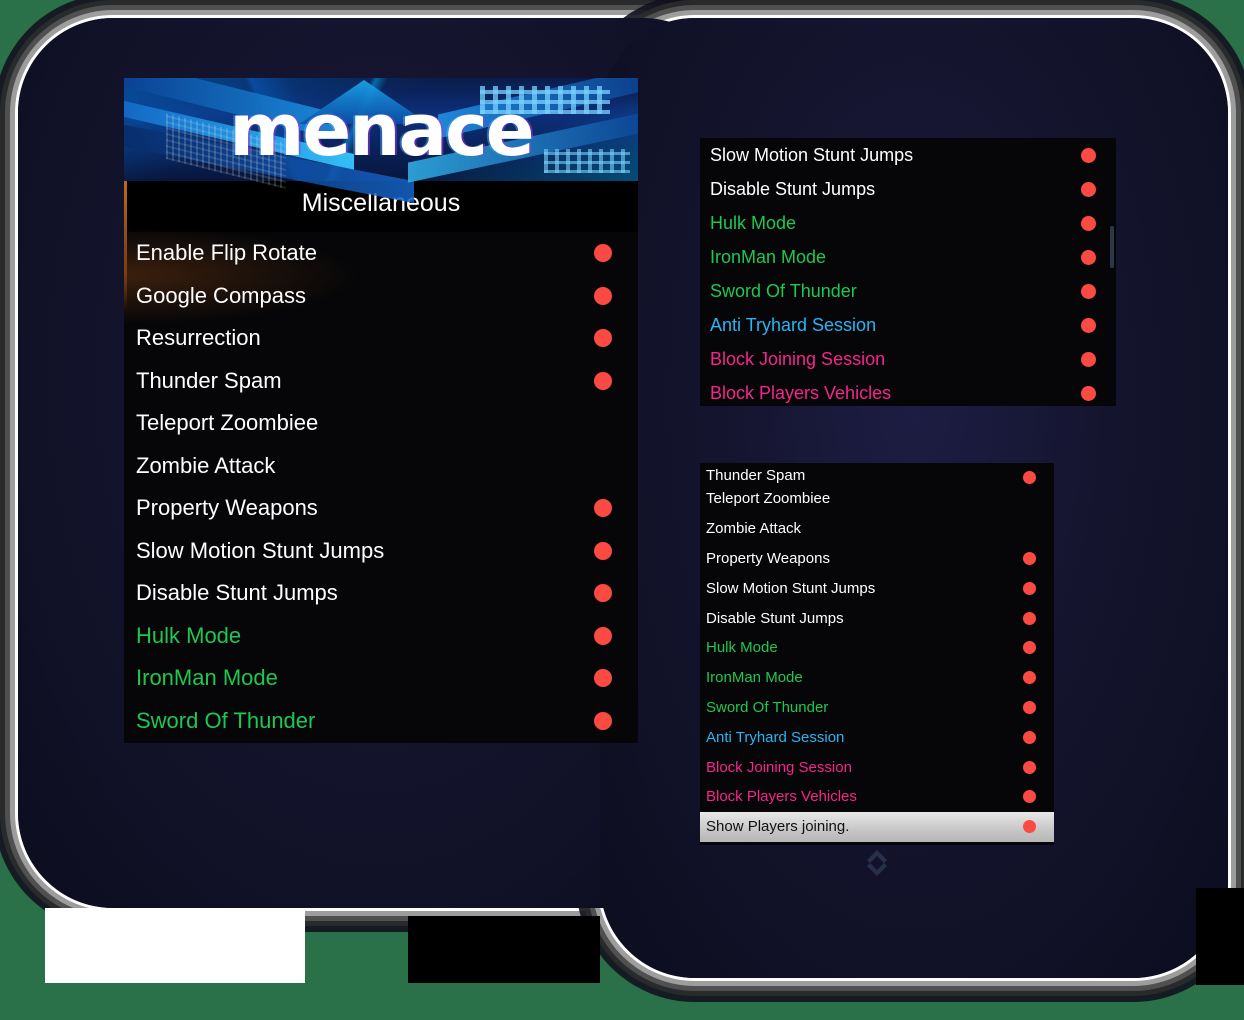 This screenshot has width=1244, height=1020. I want to click on overlay-bottom-item-row: Hulk Mode, so click(877, 648).